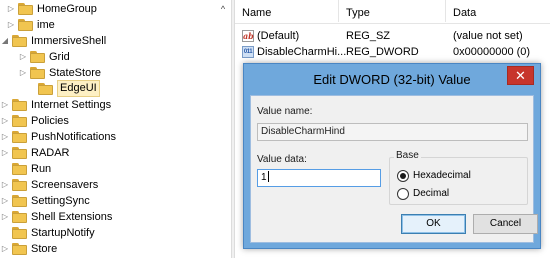  What do you see at coordinates (492, 52) in the screenshot?
I see `value-data: 0x00000000 (0)` at bounding box center [492, 52].